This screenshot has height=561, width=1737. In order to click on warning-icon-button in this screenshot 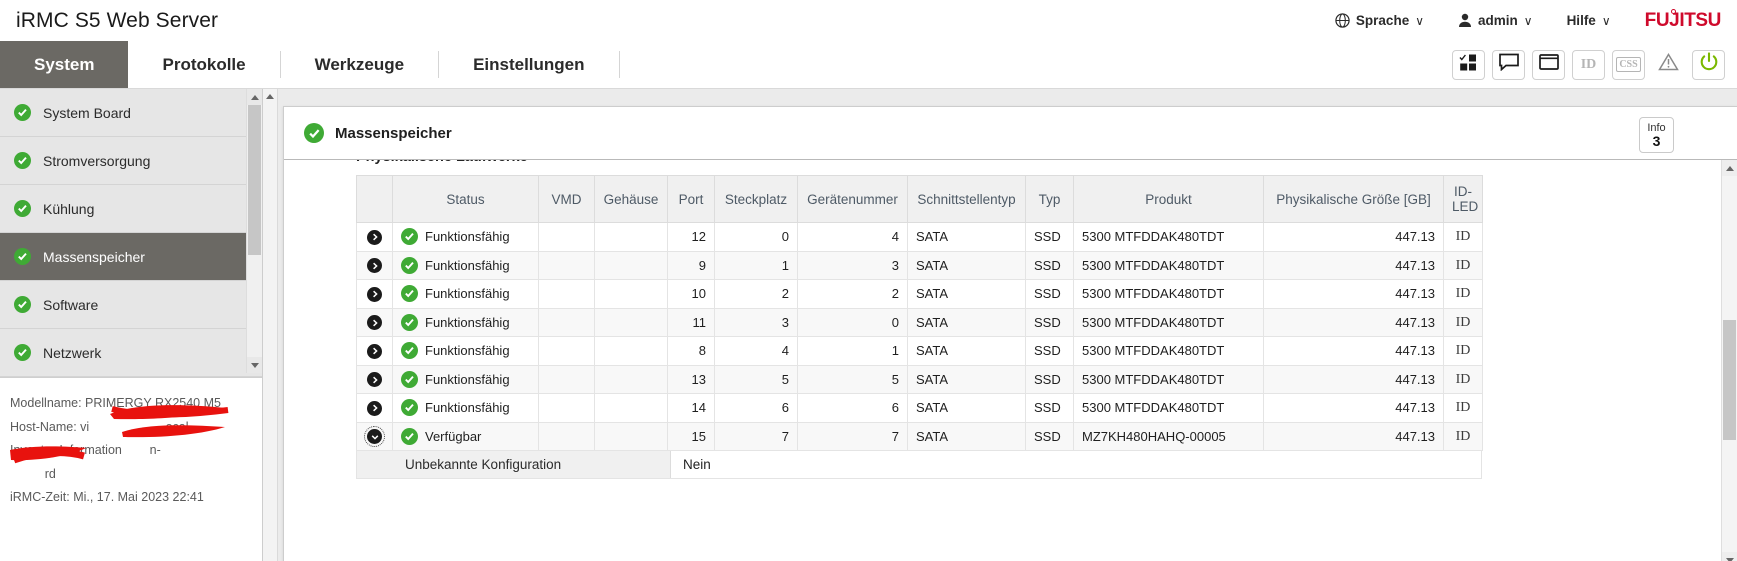, I will do `click(1668, 64)`.